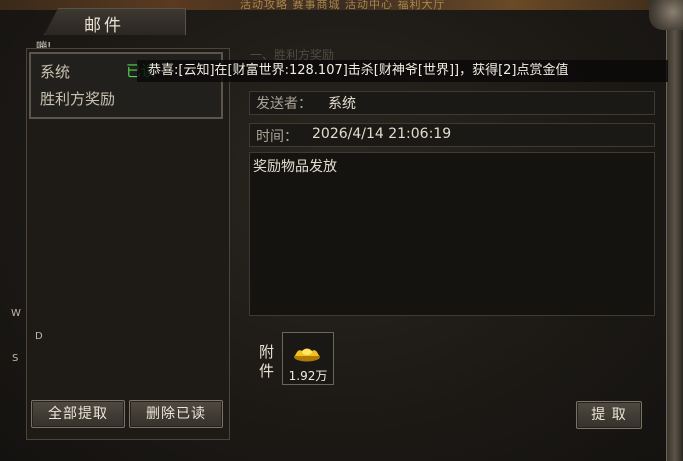  What do you see at coordinates (176, 414) in the screenshot?
I see `delete-read-button: 删除已读` at bounding box center [176, 414].